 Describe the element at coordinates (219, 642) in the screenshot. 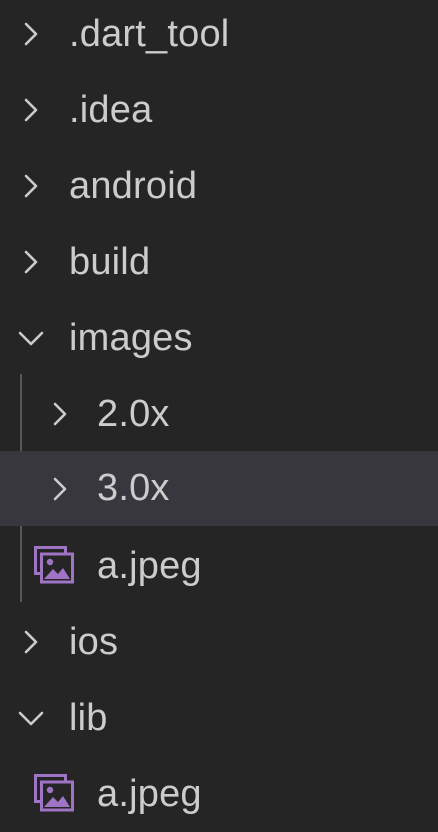

I see `tree-item-ios: ios` at that location.